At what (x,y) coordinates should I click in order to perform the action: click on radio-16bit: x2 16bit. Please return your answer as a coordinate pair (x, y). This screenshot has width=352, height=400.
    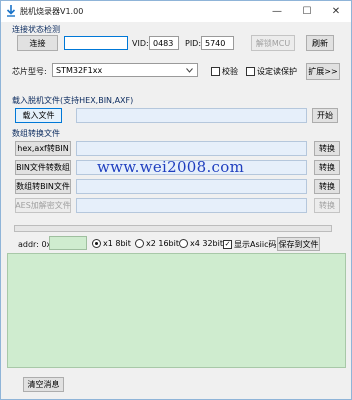
    Looking at the image, I should click on (157, 243).